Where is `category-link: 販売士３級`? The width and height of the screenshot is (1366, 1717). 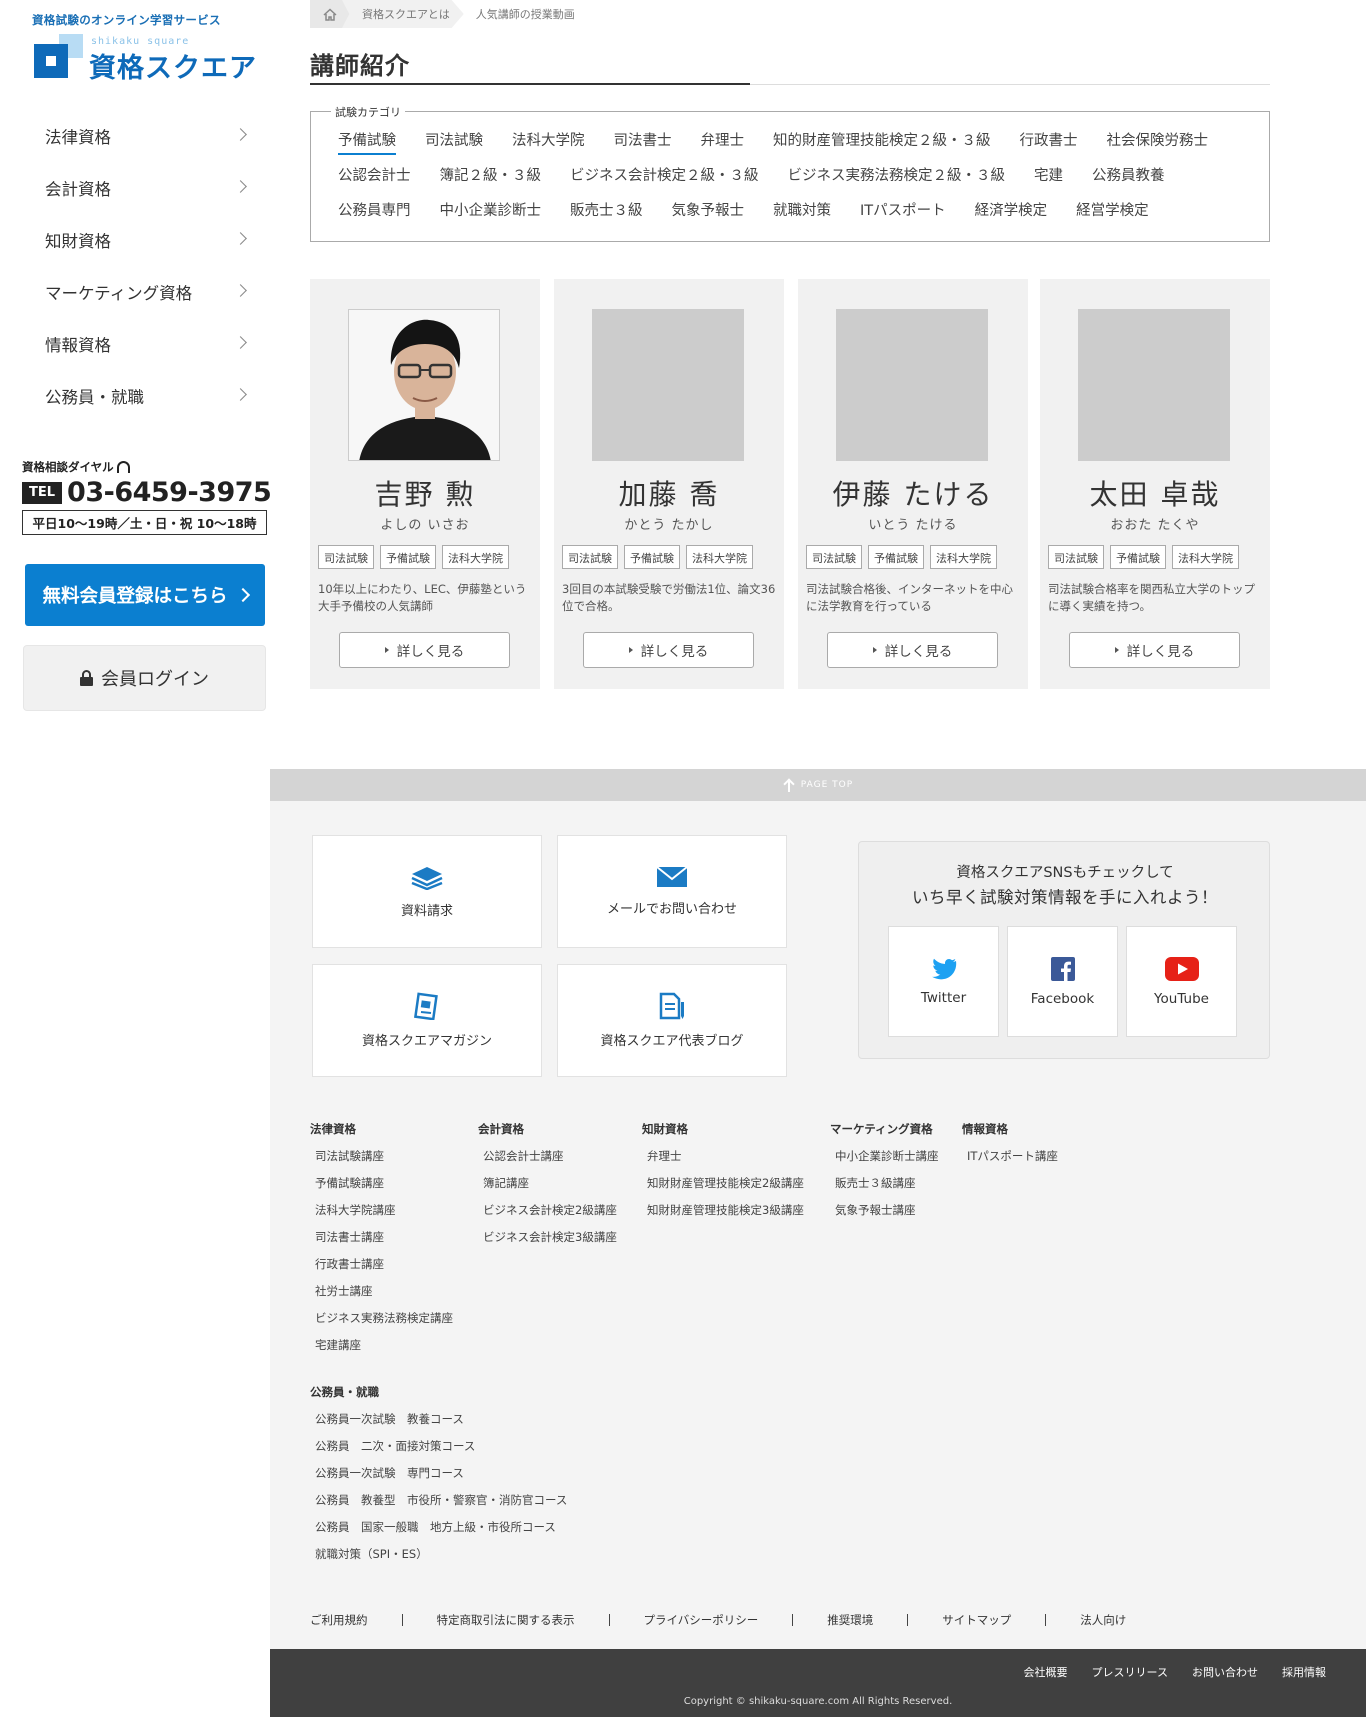 category-link: 販売士３級 is located at coordinates (606, 209).